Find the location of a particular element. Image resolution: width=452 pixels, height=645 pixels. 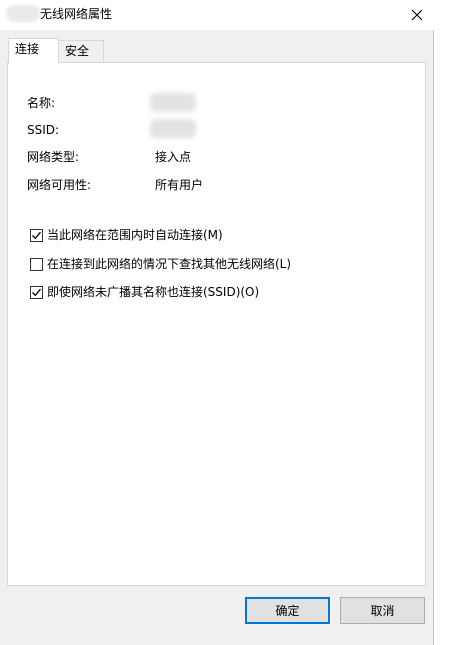

name-value-redacted is located at coordinates (173, 102).